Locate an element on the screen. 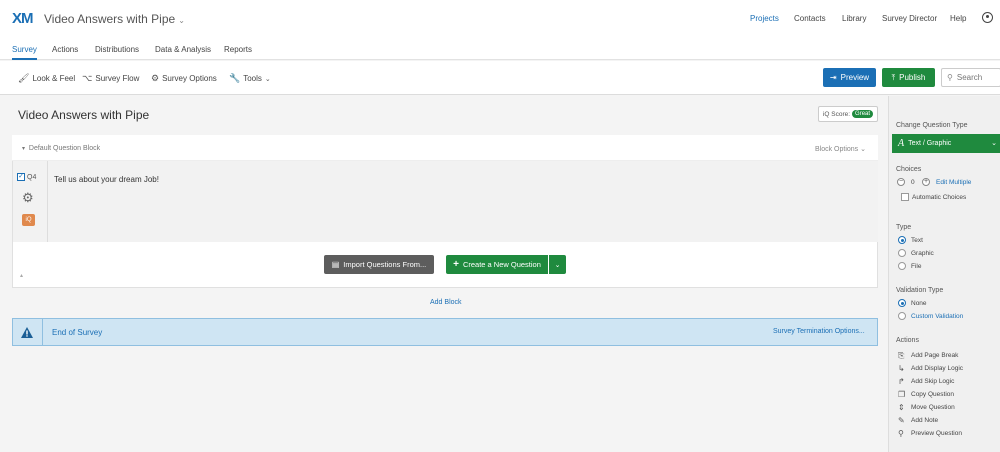 The width and height of the screenshot is (1000, 452). choices-decrement-button: − is located at coordinates (901, 182).